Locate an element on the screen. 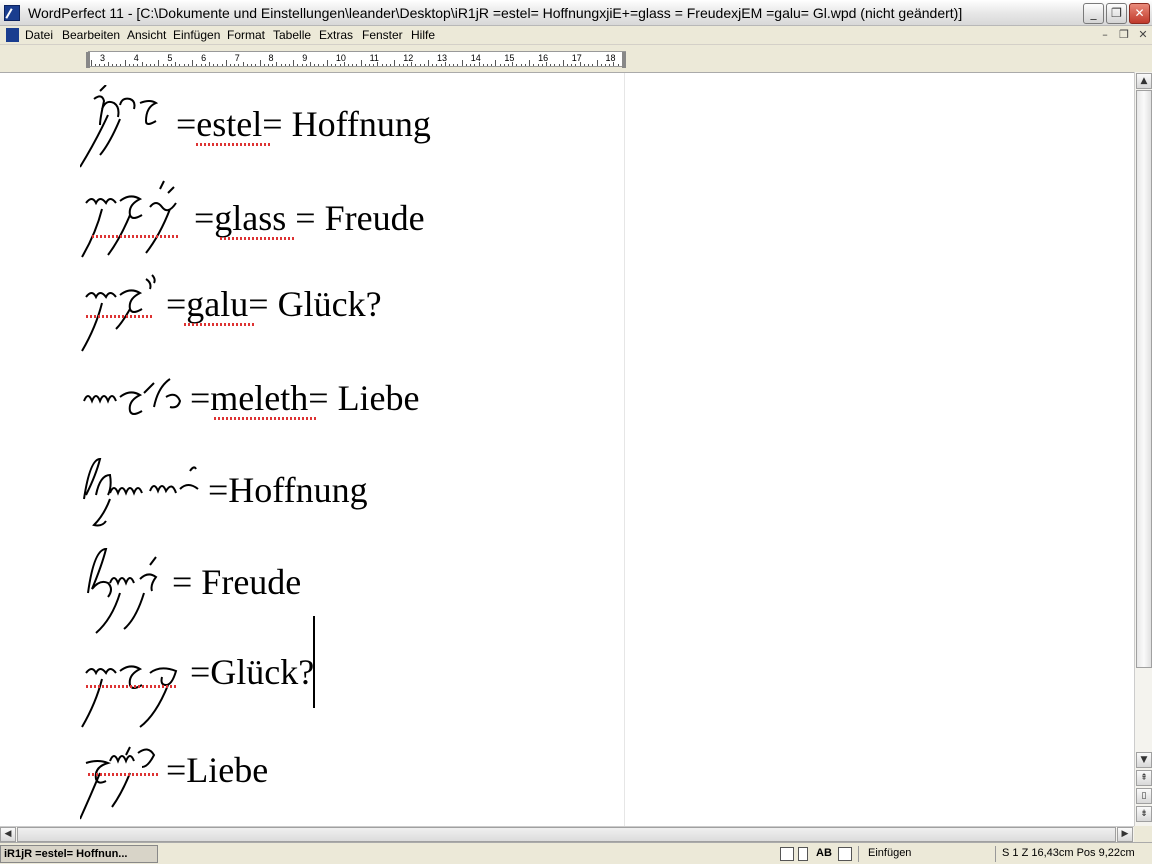 The height and width of the screenshot is (864, 1152). doc-restore-button: ❐ is located at coordinates (1124, 35).